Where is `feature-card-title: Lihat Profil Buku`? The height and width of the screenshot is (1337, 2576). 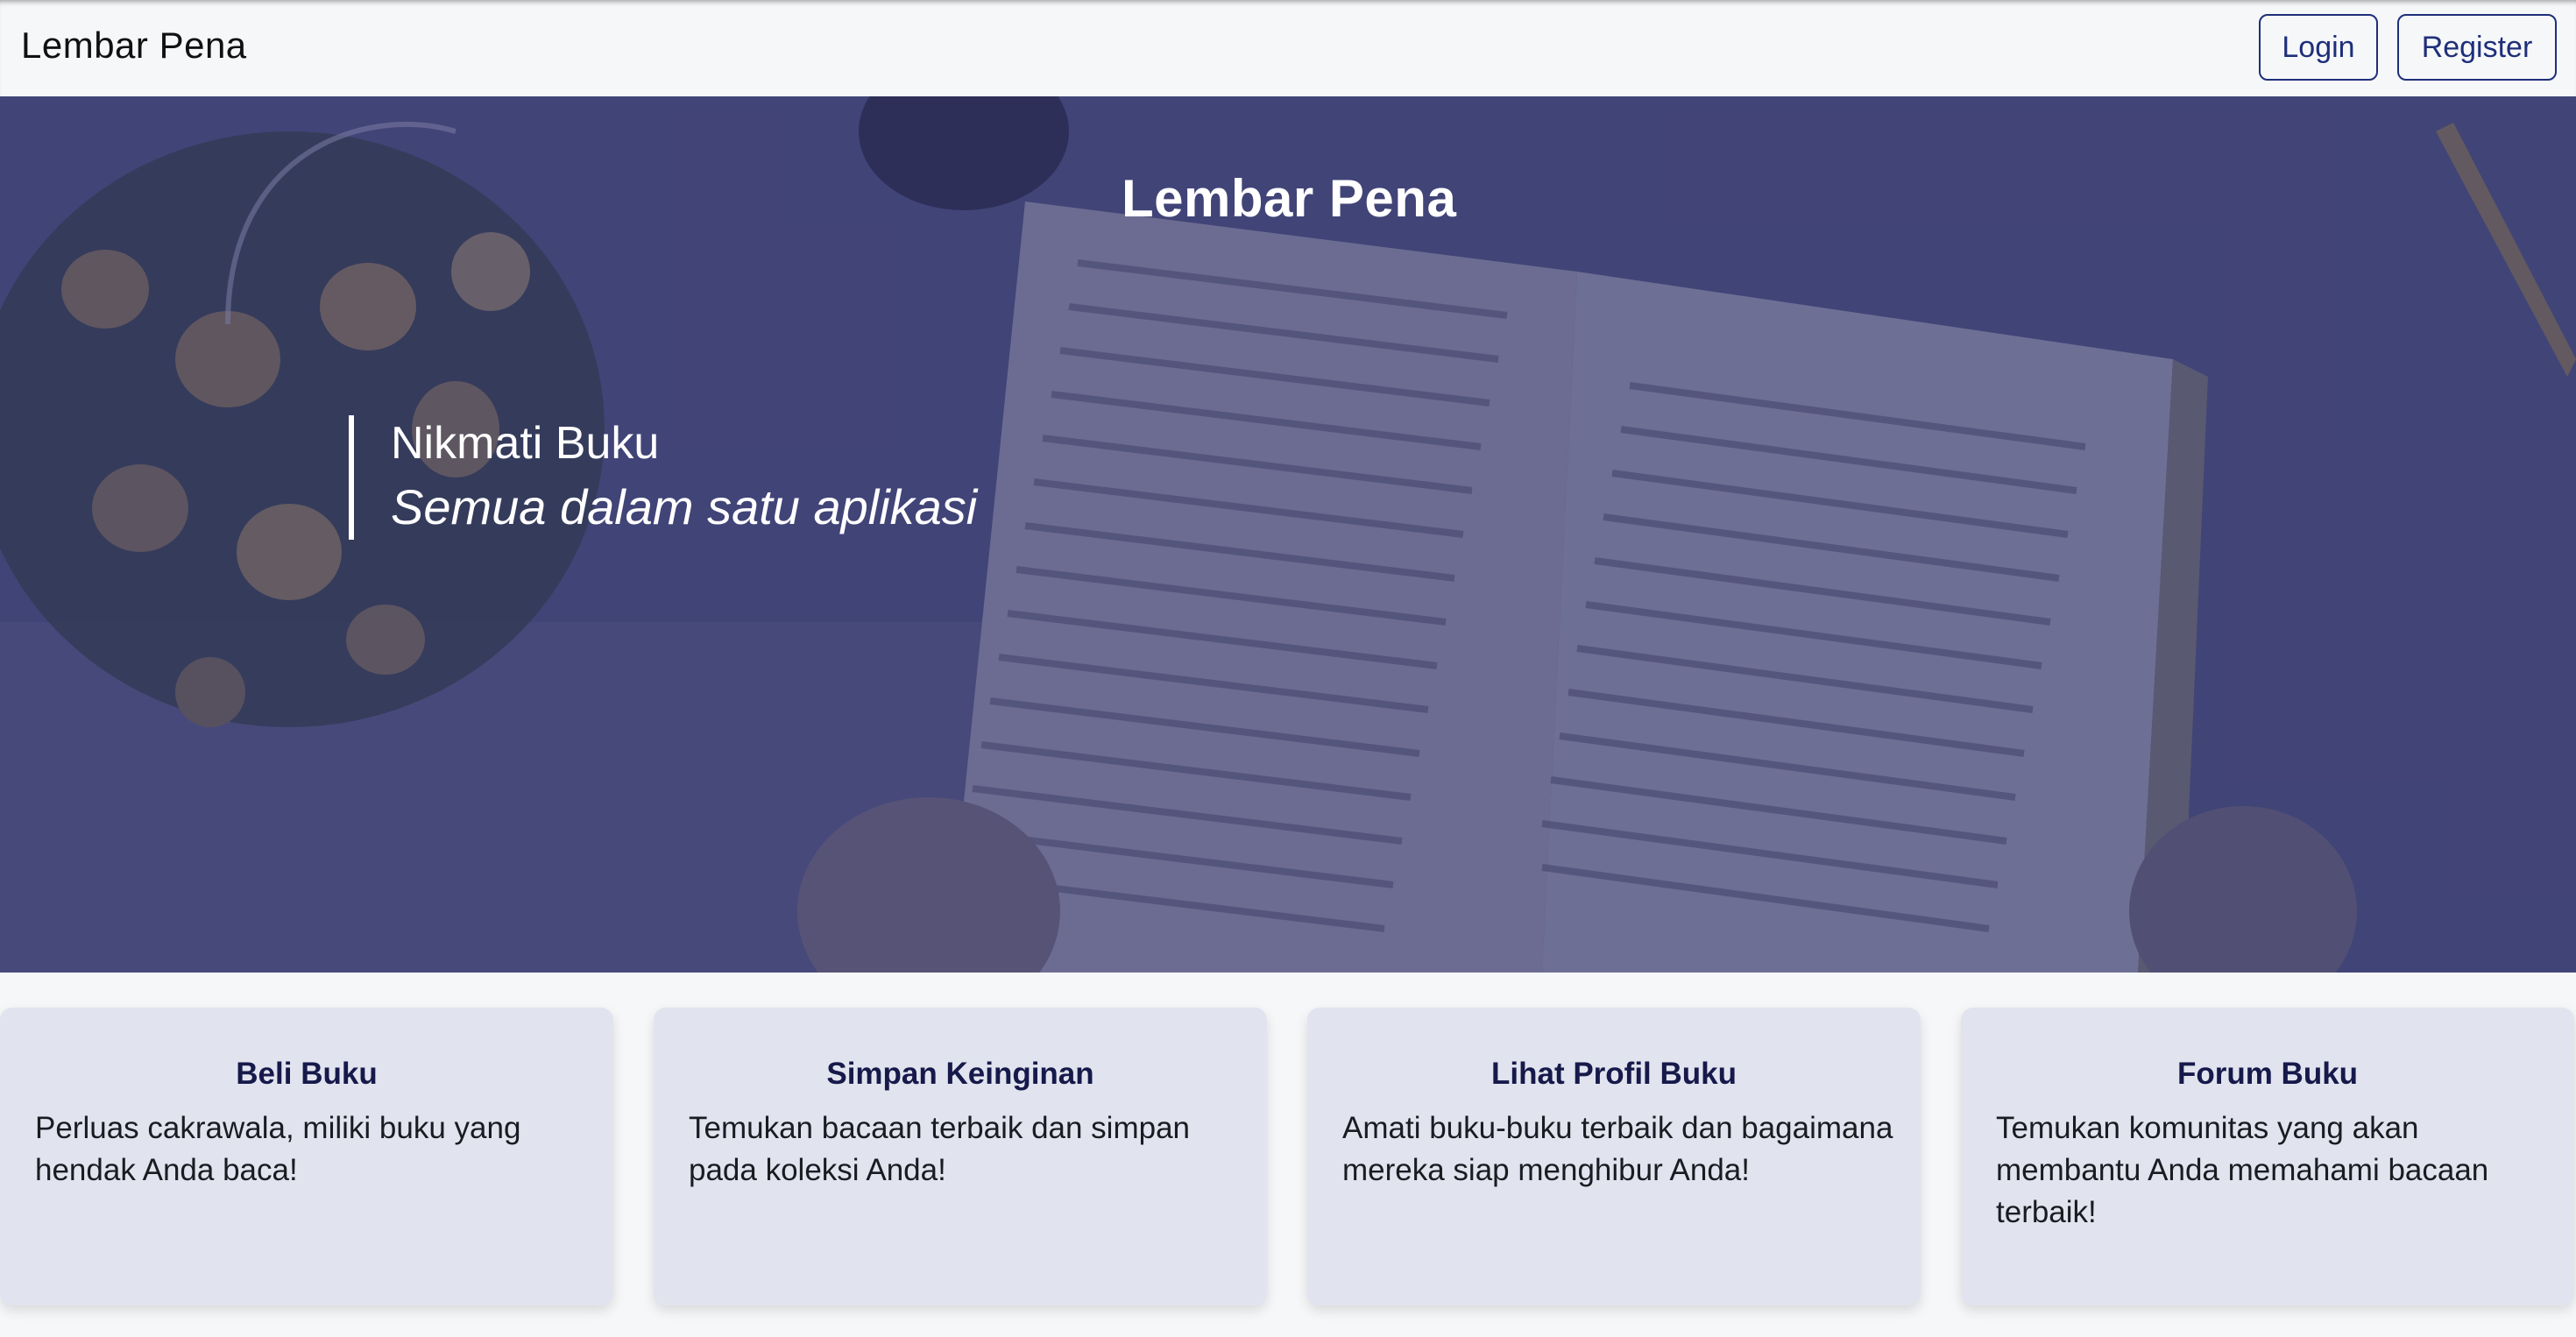
feature-card-title: Lihat Profil Buku is located at coordinates (1614, 1074).